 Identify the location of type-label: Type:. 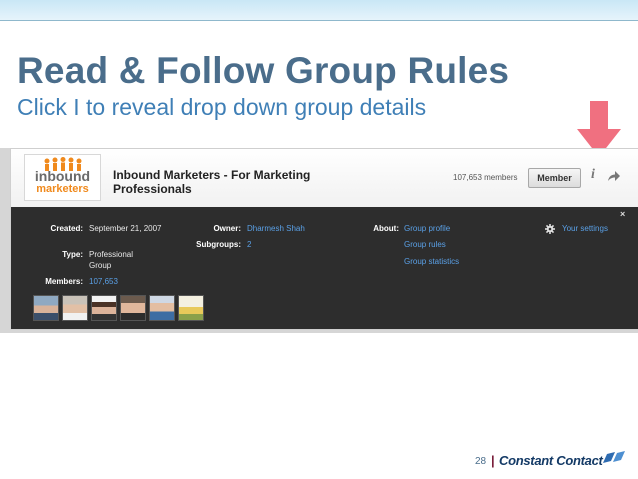
(72, 254).